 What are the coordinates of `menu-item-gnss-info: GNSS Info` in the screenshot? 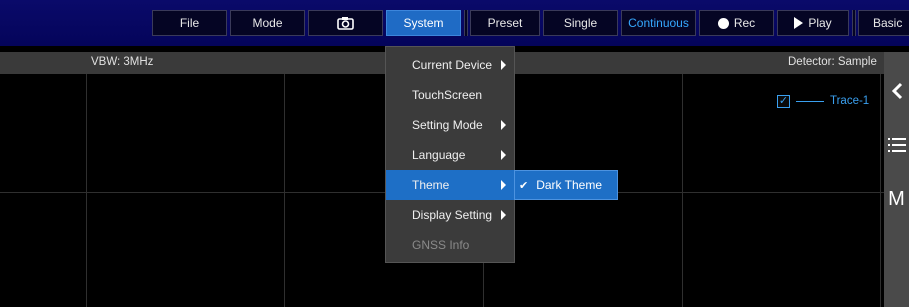 It's located at (450, 245).